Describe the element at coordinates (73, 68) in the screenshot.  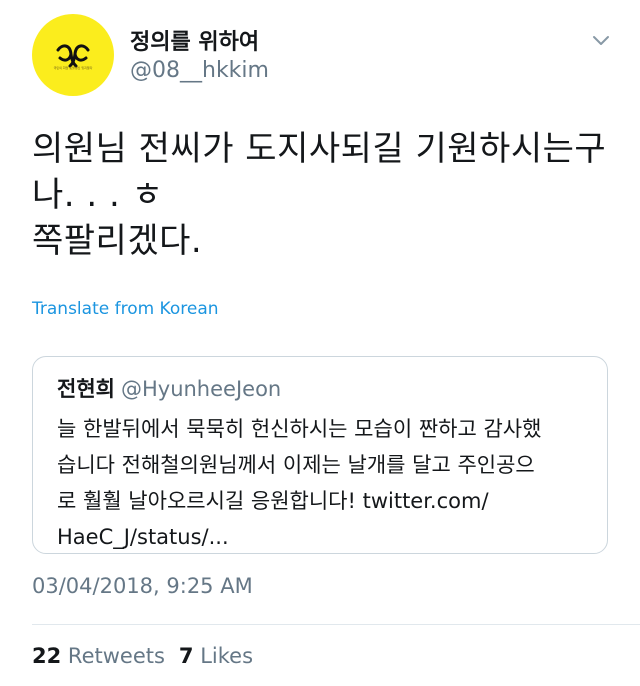
I see `avatar-caption: 국민의 희망 촛불정신 잊지말자` at that location.